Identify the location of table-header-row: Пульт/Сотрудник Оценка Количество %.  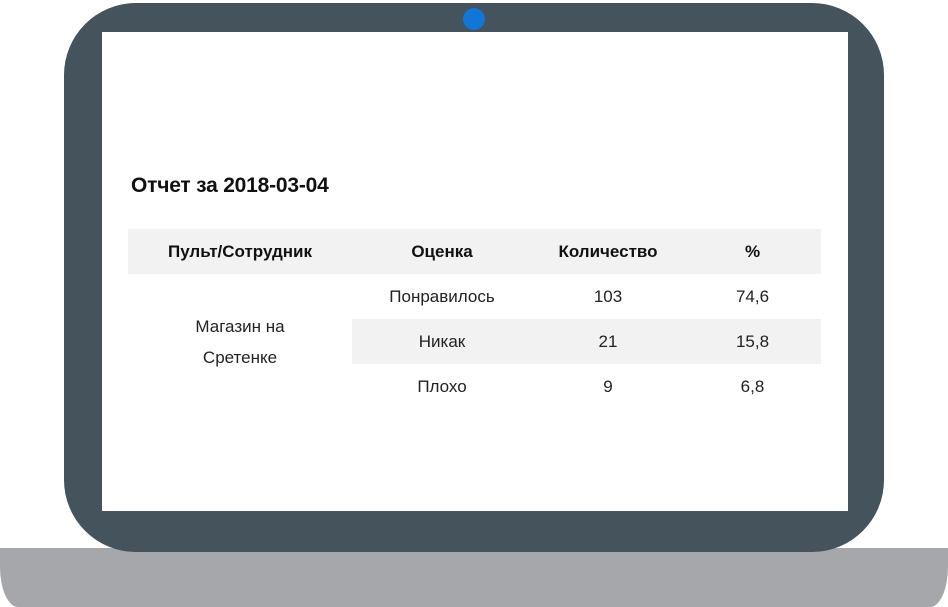
(474, 251).